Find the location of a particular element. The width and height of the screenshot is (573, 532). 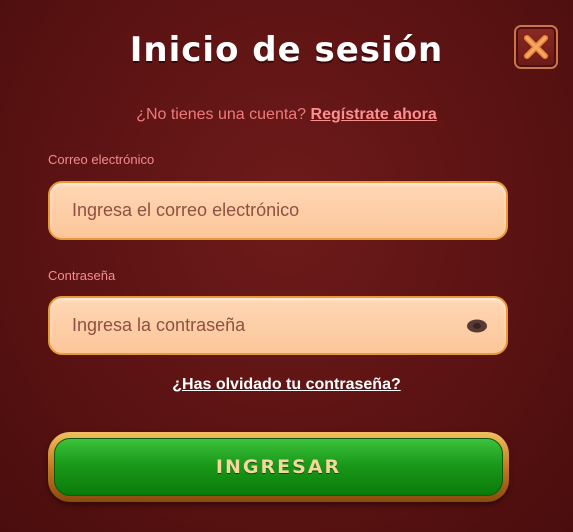

login-button: INGRESAR is located at coordinates (278, 467).